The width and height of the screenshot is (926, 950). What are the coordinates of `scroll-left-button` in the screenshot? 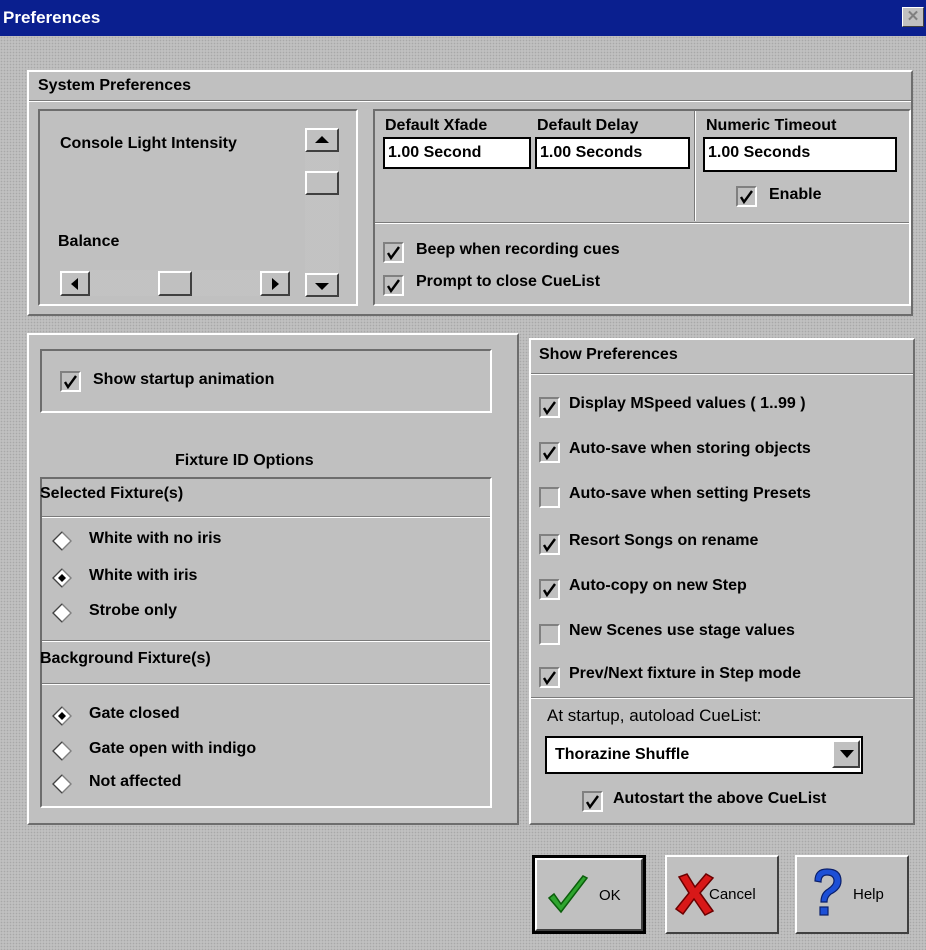 It's located at (75, 283).